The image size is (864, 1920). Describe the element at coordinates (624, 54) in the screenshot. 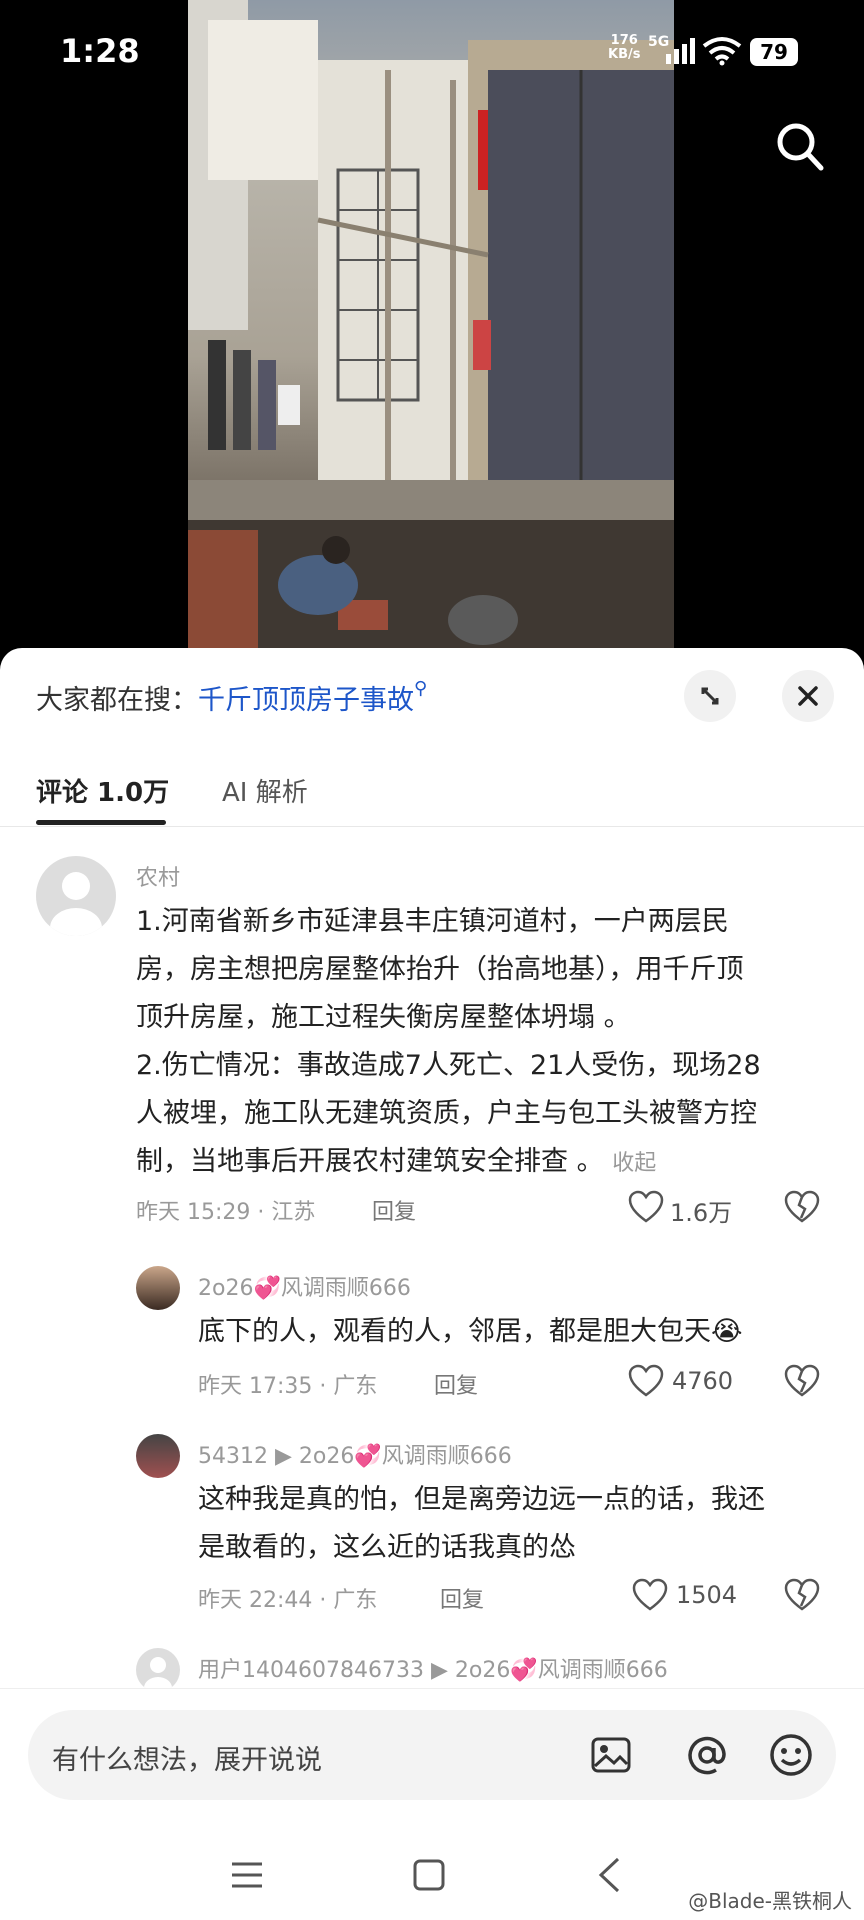

I see `net-speed-unit: KB/s` at that location.